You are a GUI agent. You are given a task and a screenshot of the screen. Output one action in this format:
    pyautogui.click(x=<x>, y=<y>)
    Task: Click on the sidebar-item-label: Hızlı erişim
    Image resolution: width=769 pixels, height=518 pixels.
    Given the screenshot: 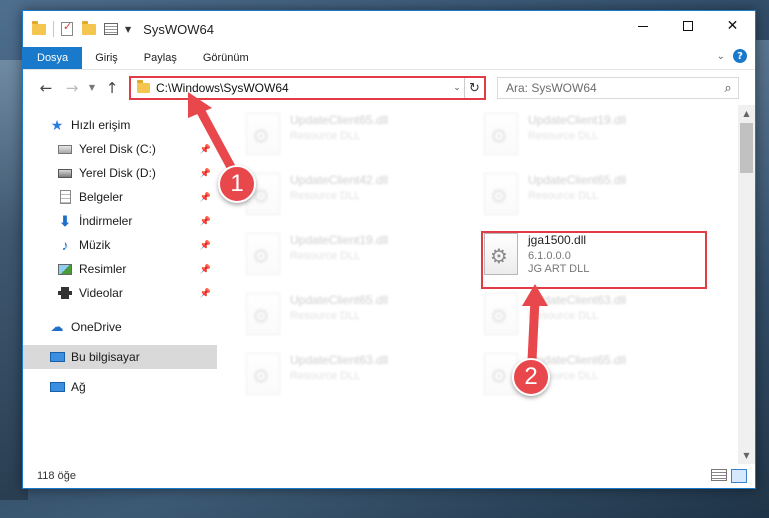 What is the action you would take?
    pyautogui.click(x=101, y=125)
    